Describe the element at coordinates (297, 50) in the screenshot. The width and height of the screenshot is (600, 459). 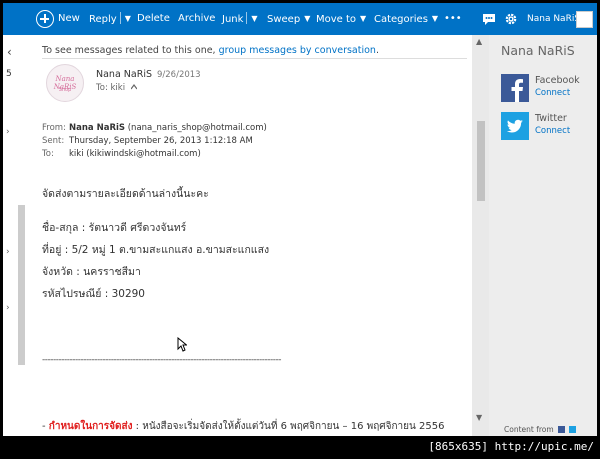
I see `group-conversation-link: group messages by conversation` at that location.